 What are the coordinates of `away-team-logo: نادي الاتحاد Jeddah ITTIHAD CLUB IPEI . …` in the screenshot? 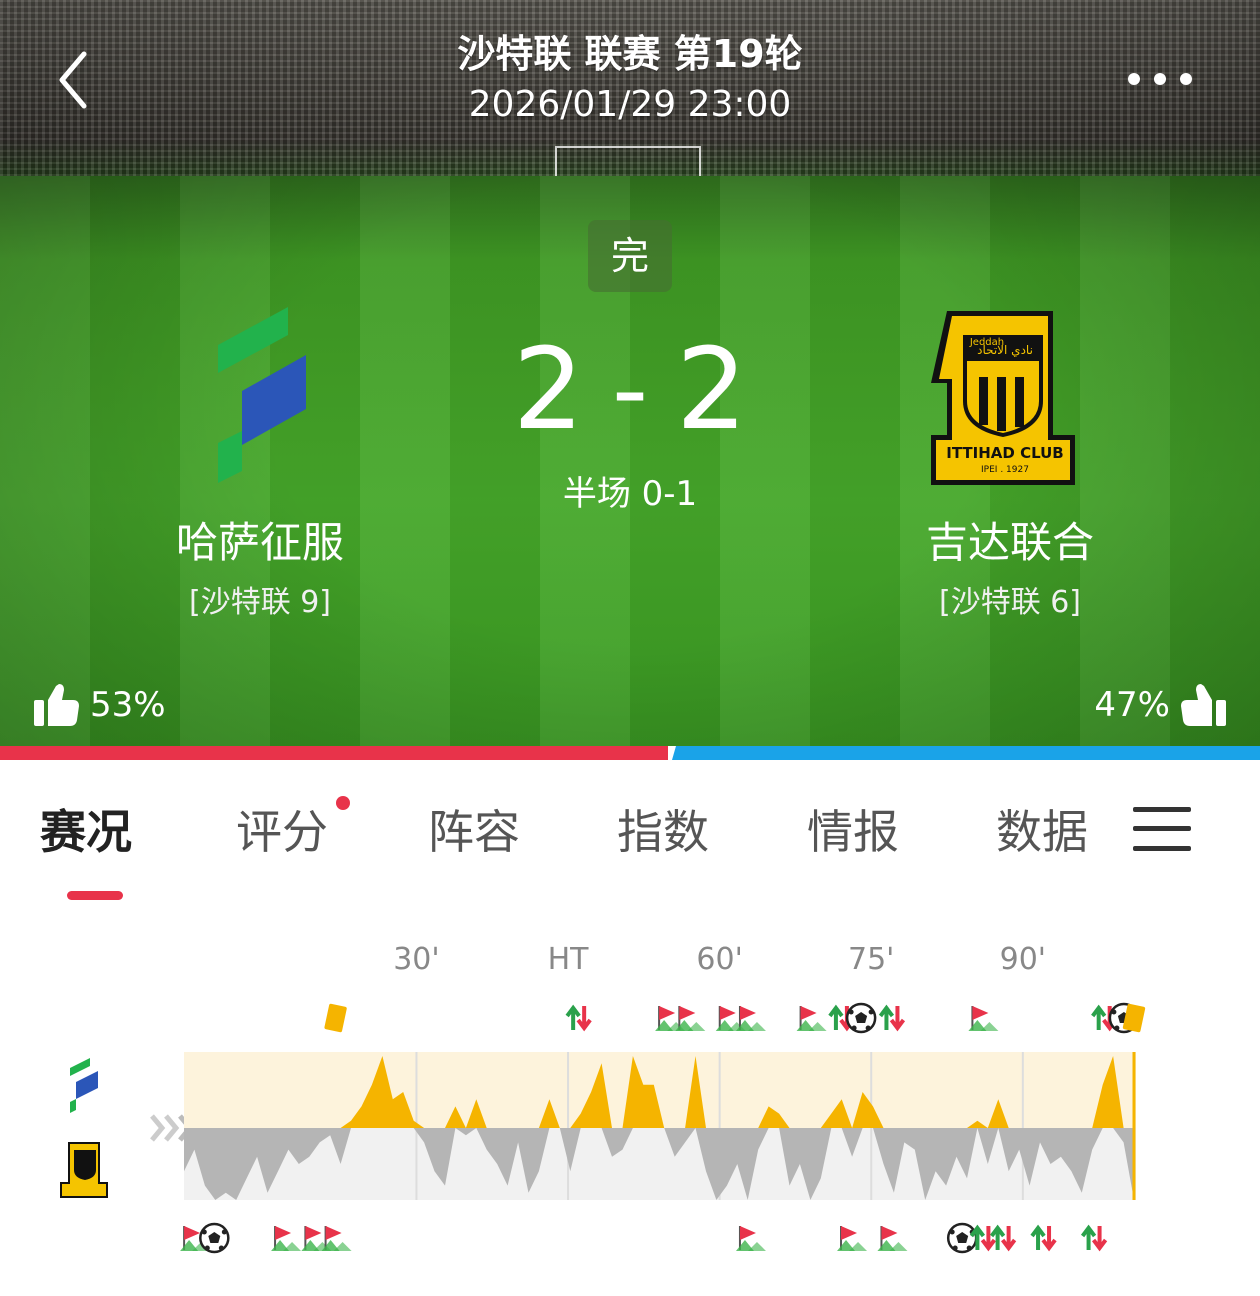 It's located at (1007, 397).